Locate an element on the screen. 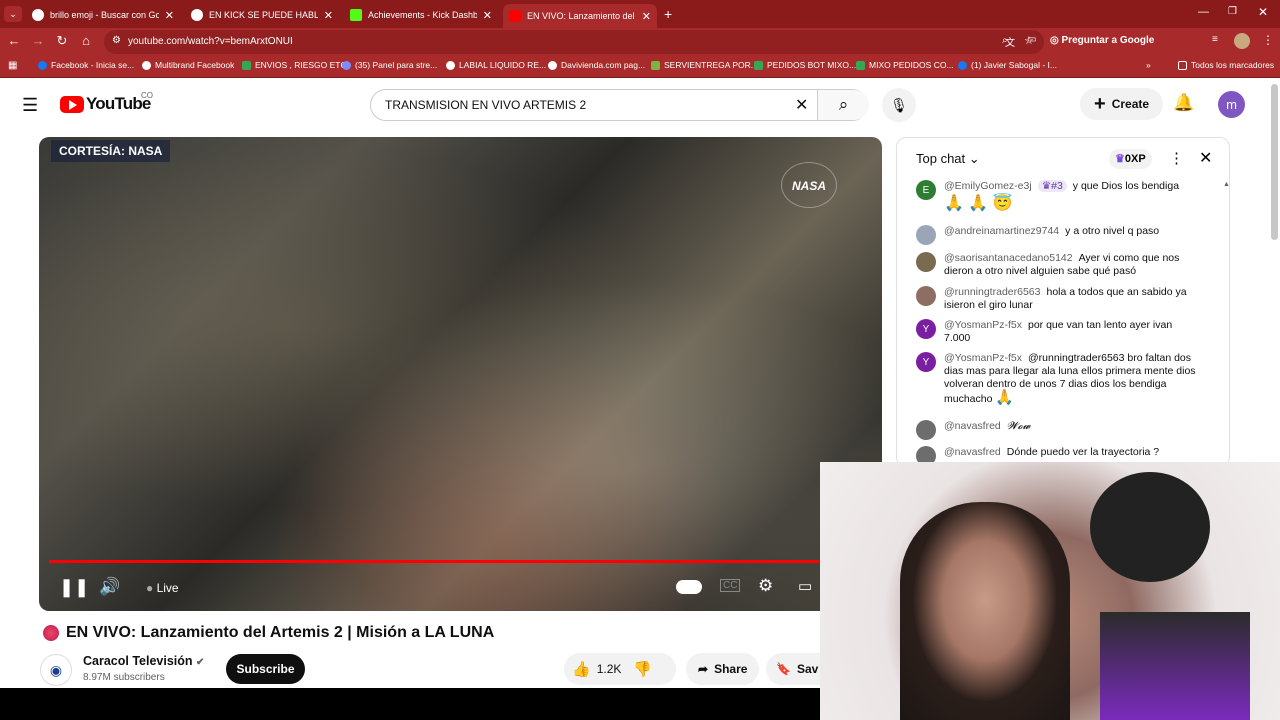  sheets-icon is located at coordinates (758, 65).